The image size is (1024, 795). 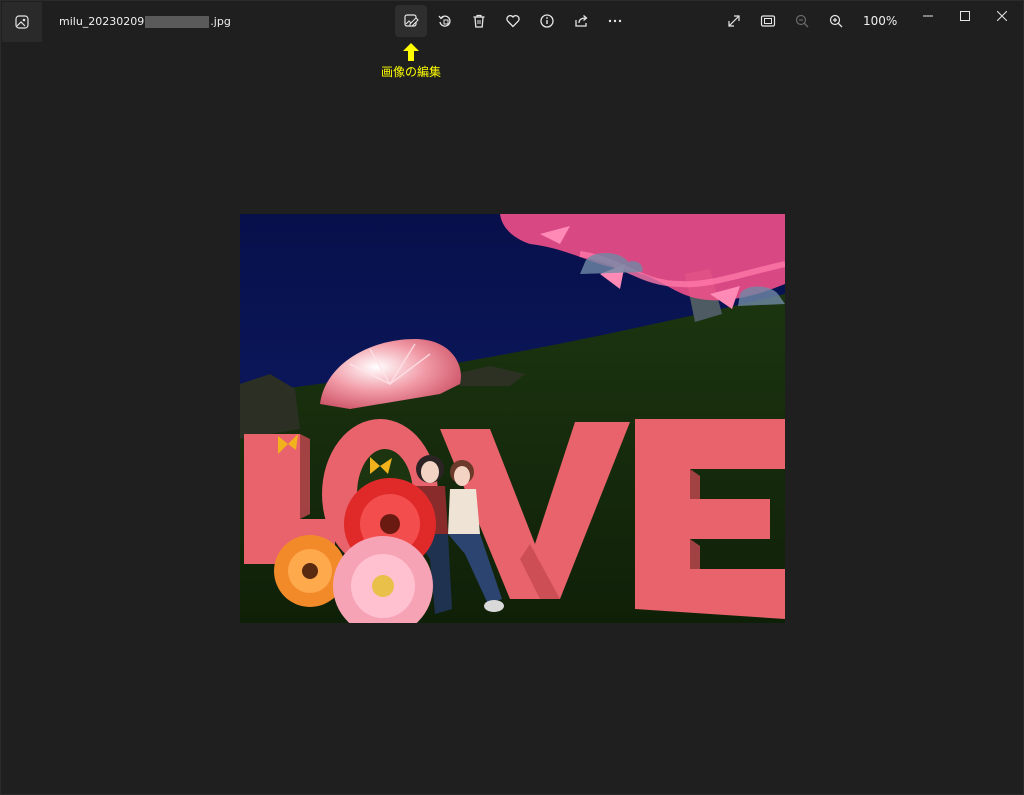 I want to click on app-icon-button, so click(x=22, y=22).